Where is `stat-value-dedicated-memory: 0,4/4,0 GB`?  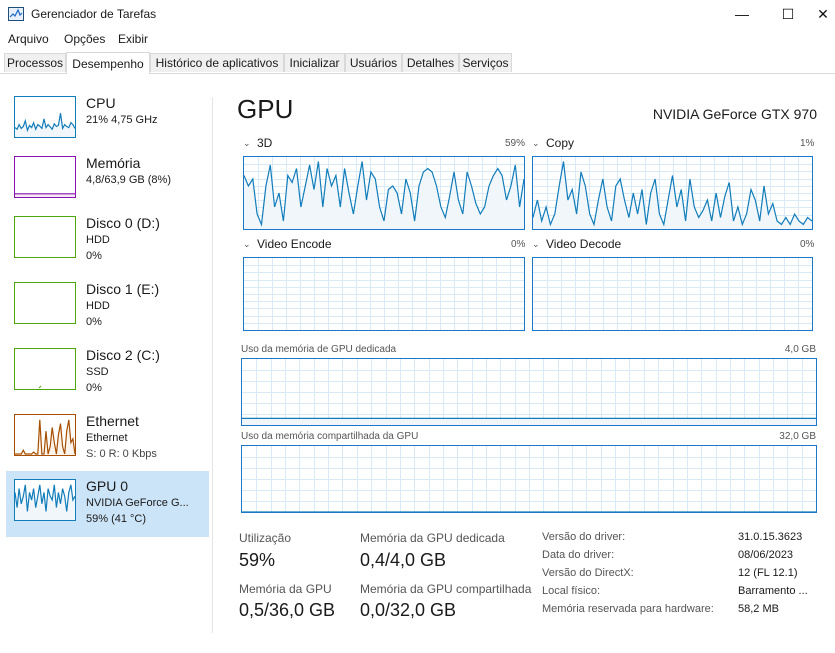
stat-value-dedicated-memory: 0,4/4,0 GB is located at coordinates (403, 560).